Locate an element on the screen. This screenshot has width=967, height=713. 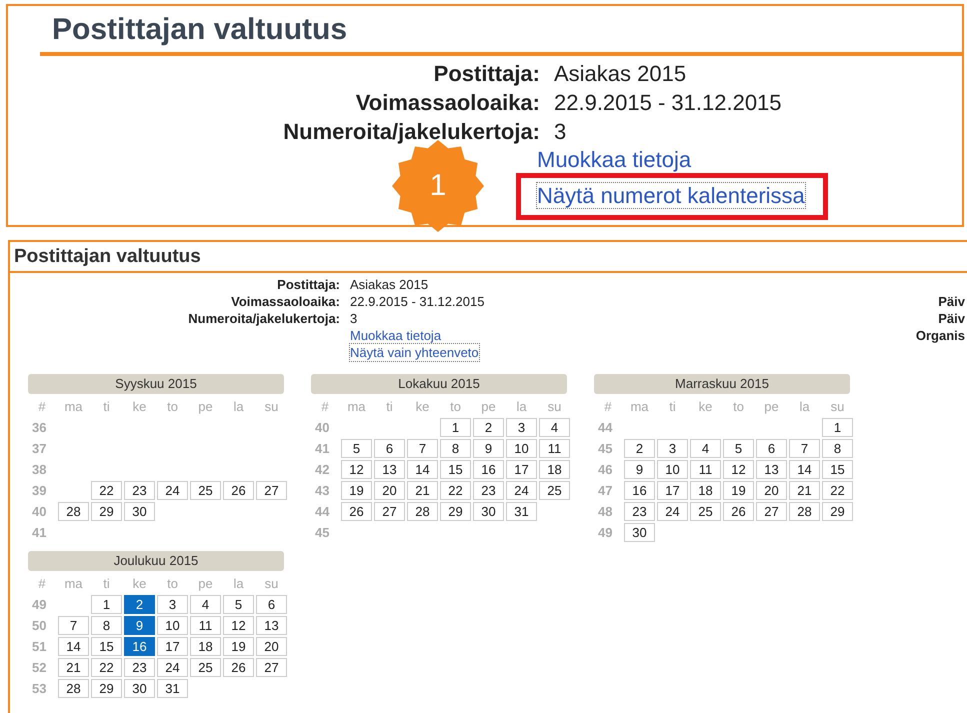
link: Näytä numerot kalenterissa is located at coordinates (671, 195).